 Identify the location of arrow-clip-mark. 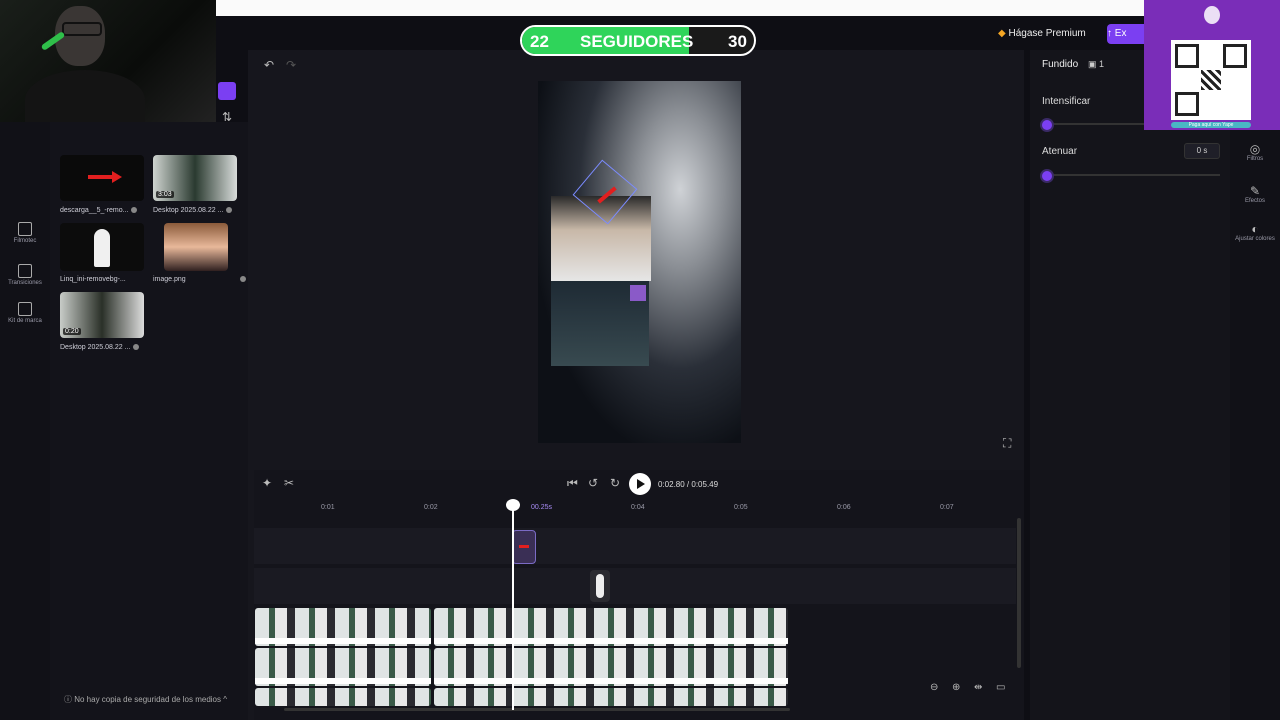
(524, 546).